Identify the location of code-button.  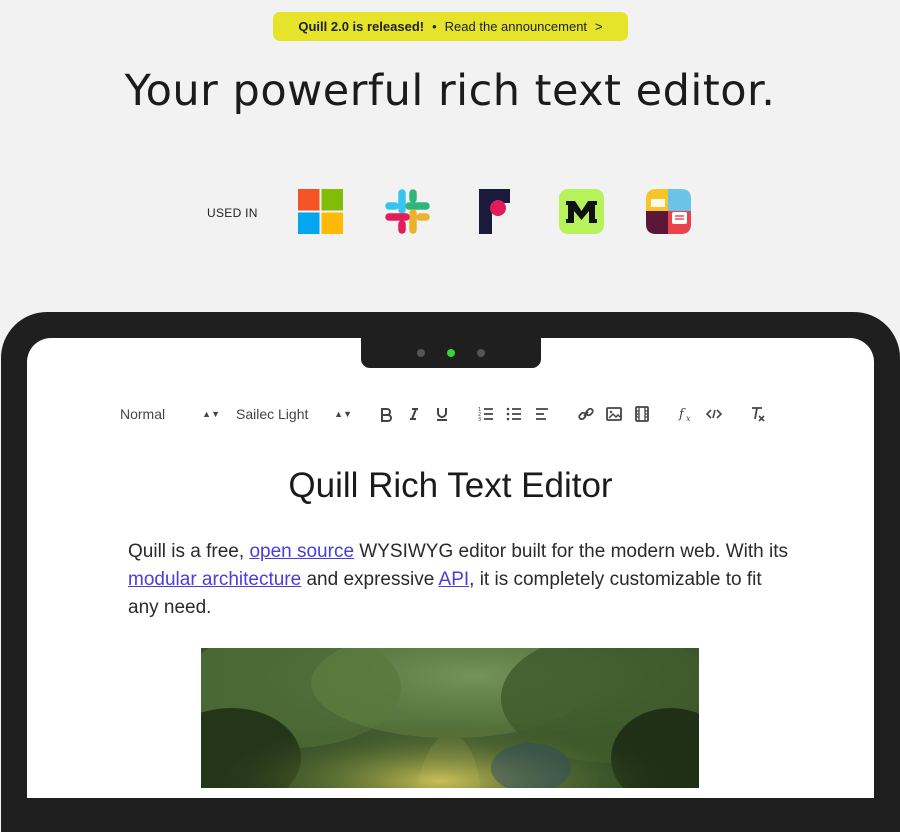
(714, 414).